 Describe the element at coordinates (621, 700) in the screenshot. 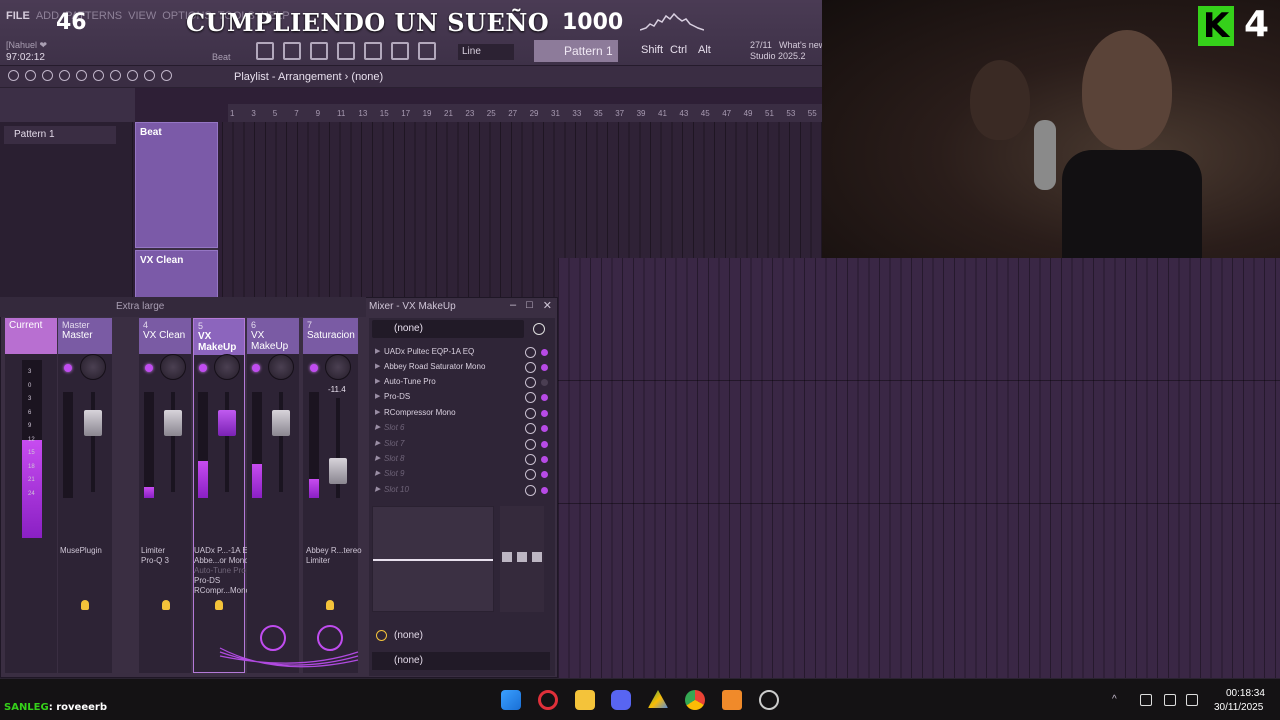

I see `discord-icon` at that location.